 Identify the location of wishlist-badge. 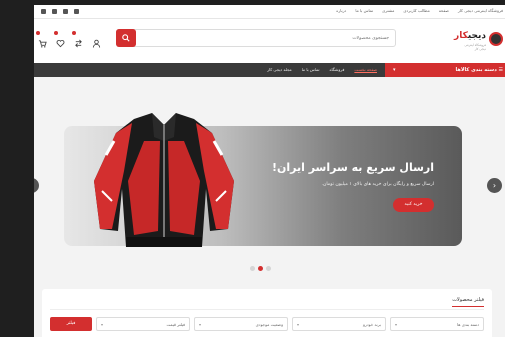
(56, 33).